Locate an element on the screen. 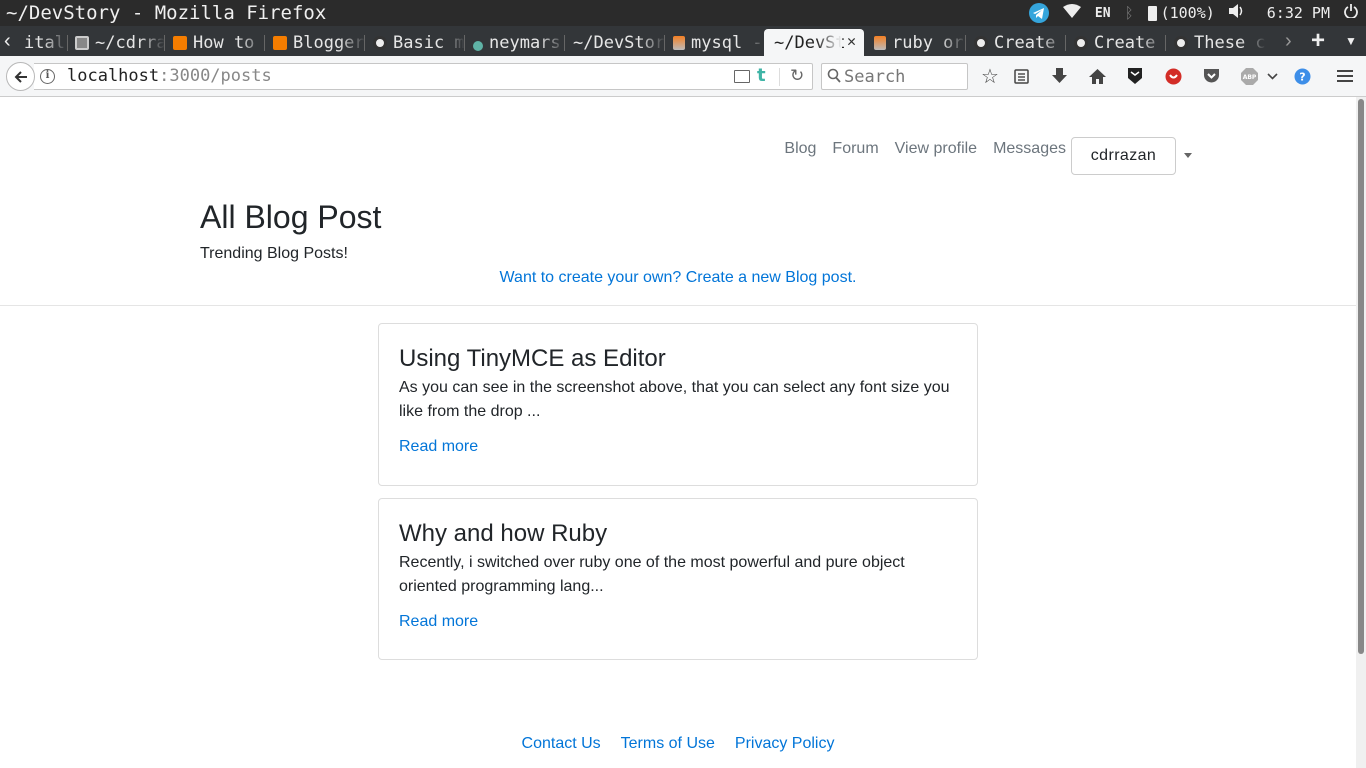 The width and height of the screenshot is (1366, 768). search-icon is located at coordinates (834, 75).